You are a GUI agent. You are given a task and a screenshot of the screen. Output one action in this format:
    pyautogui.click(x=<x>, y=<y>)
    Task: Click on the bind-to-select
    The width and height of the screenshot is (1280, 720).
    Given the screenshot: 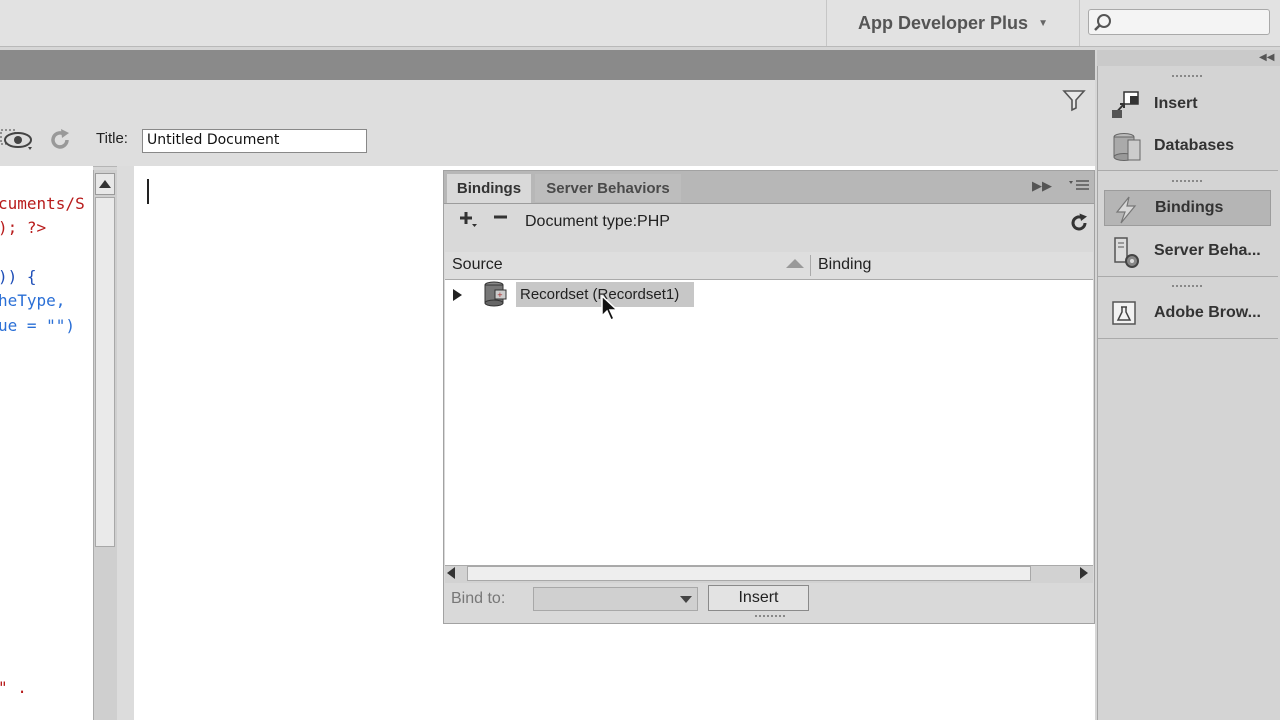 What is the action you would take?
    pyautogui.click(x=615, y=599)
    